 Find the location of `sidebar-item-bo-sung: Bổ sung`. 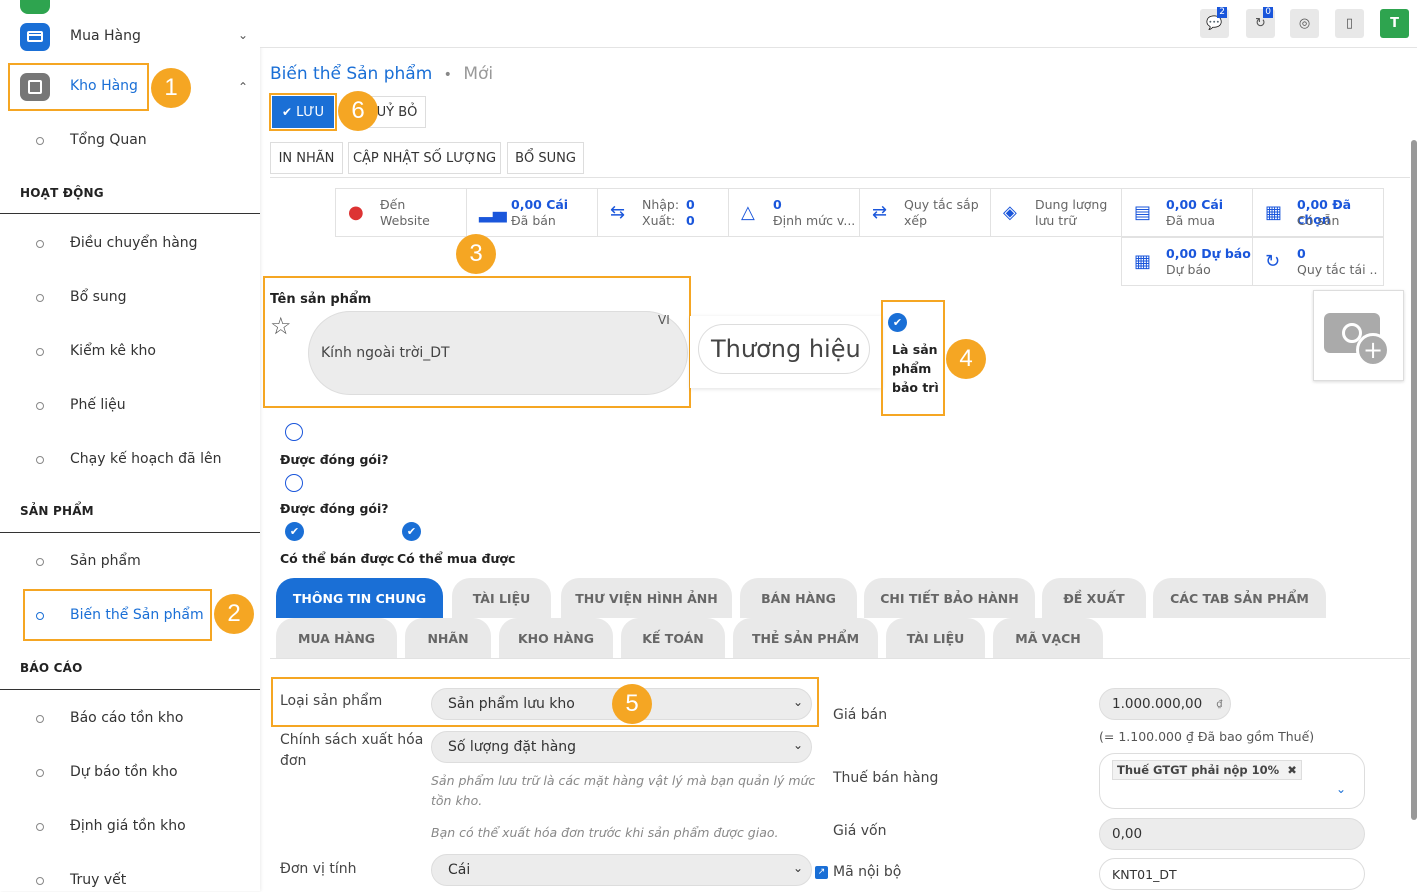

sidebar-item-bo-sung: Bổ sung is located at coordinates (130, 298).